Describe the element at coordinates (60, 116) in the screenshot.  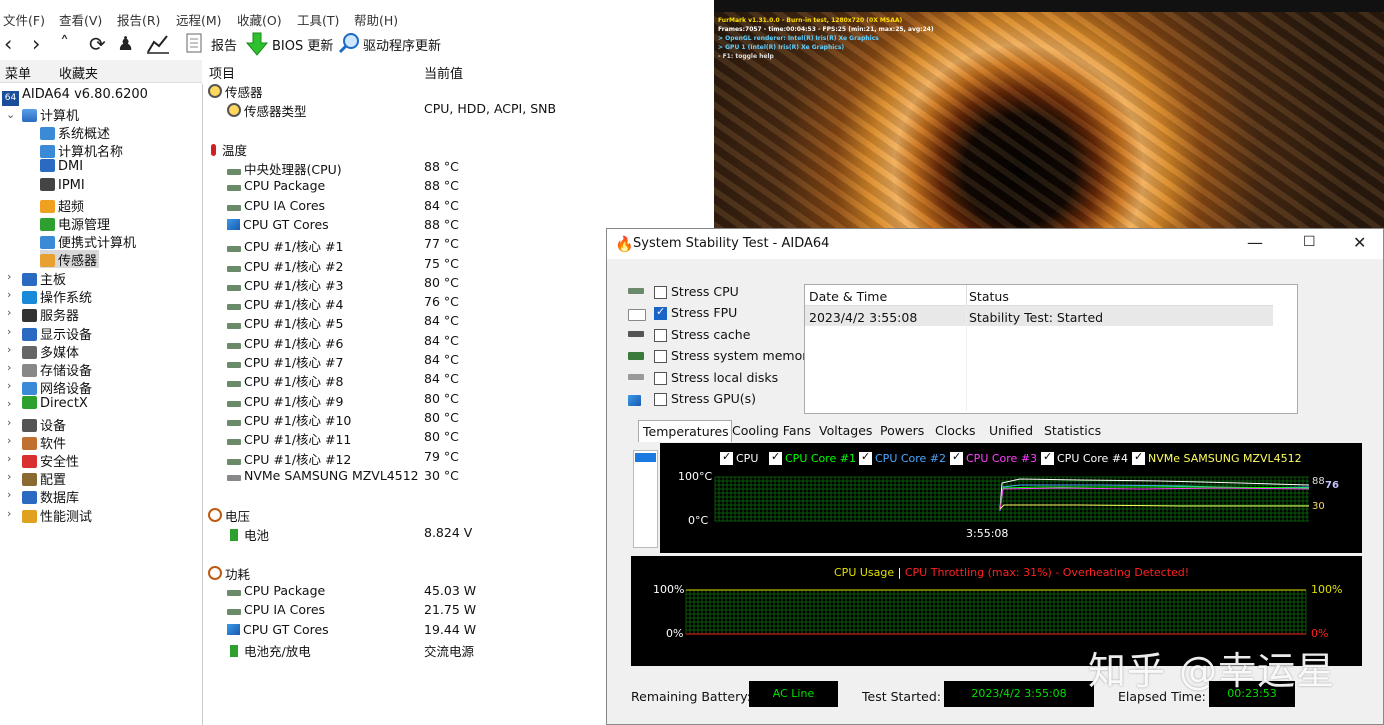
I see `tree-item-label: 计算机` at that location.